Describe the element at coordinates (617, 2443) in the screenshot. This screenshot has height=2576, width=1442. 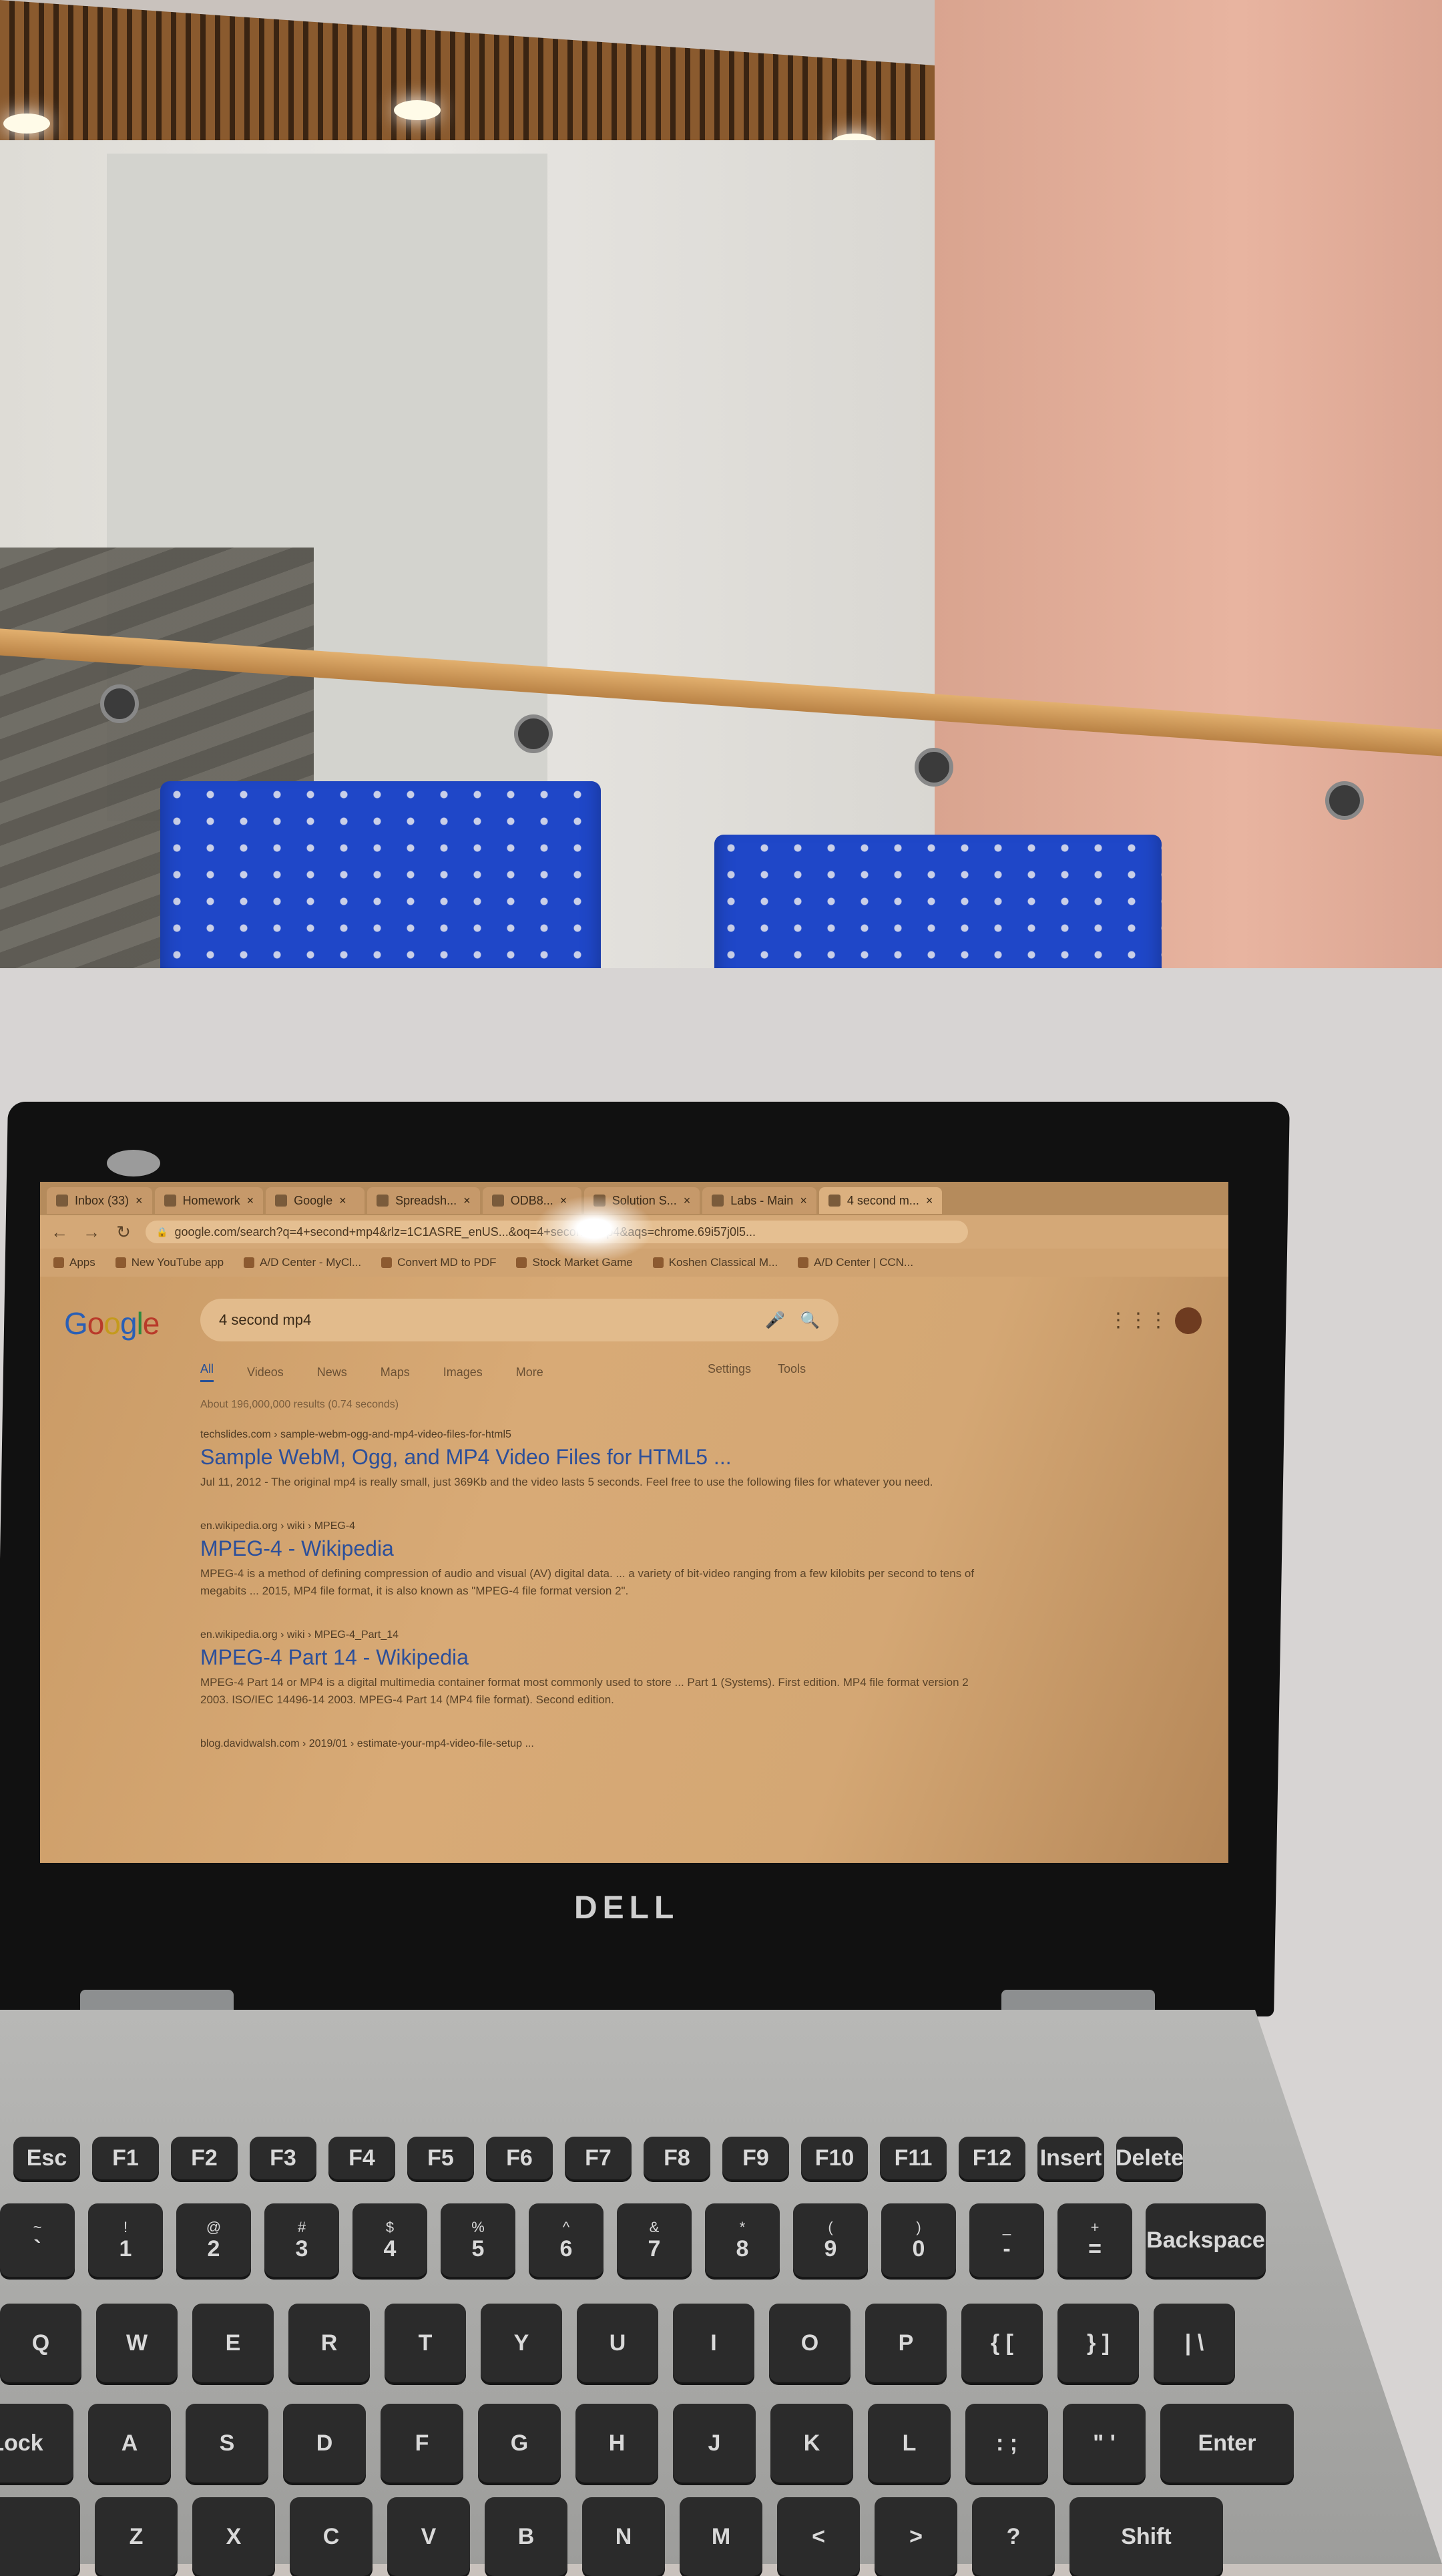
I see `key: H` at that location.